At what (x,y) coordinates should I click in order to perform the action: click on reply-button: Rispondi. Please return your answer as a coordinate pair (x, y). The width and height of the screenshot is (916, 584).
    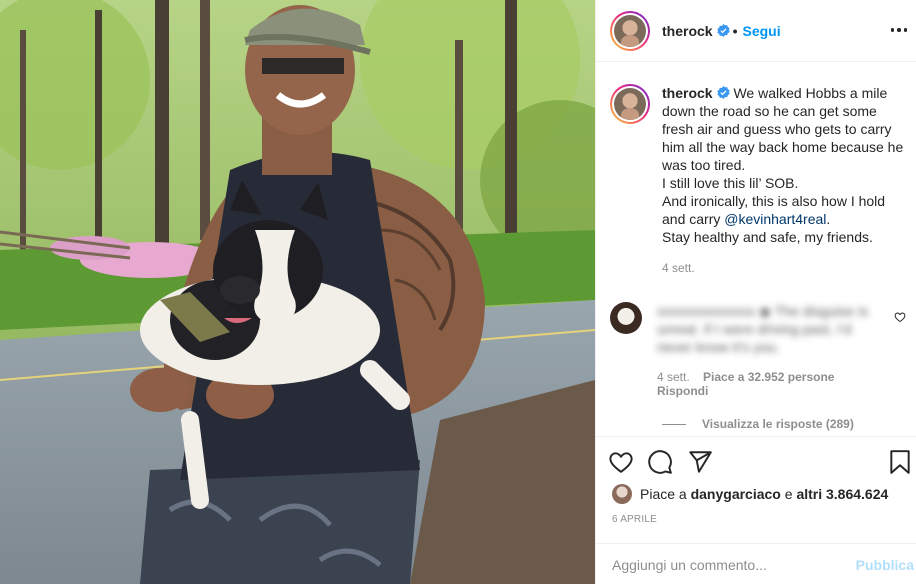
    Looking at the image, I should click on (682, 391).